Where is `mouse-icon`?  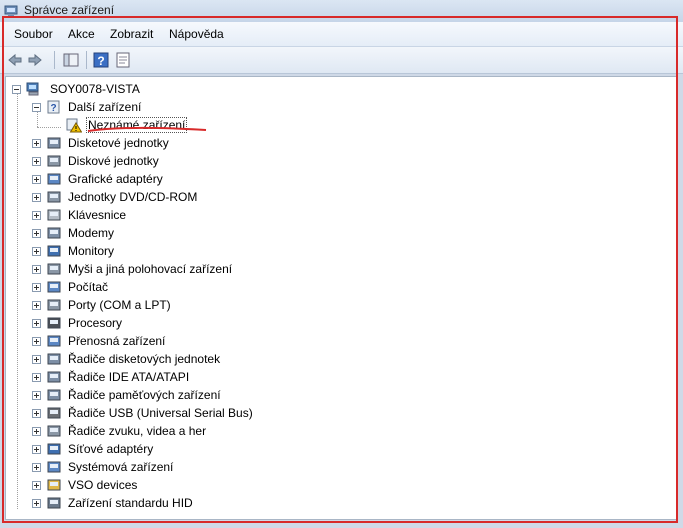
mouse-icon is located at coordinates (54, 269).